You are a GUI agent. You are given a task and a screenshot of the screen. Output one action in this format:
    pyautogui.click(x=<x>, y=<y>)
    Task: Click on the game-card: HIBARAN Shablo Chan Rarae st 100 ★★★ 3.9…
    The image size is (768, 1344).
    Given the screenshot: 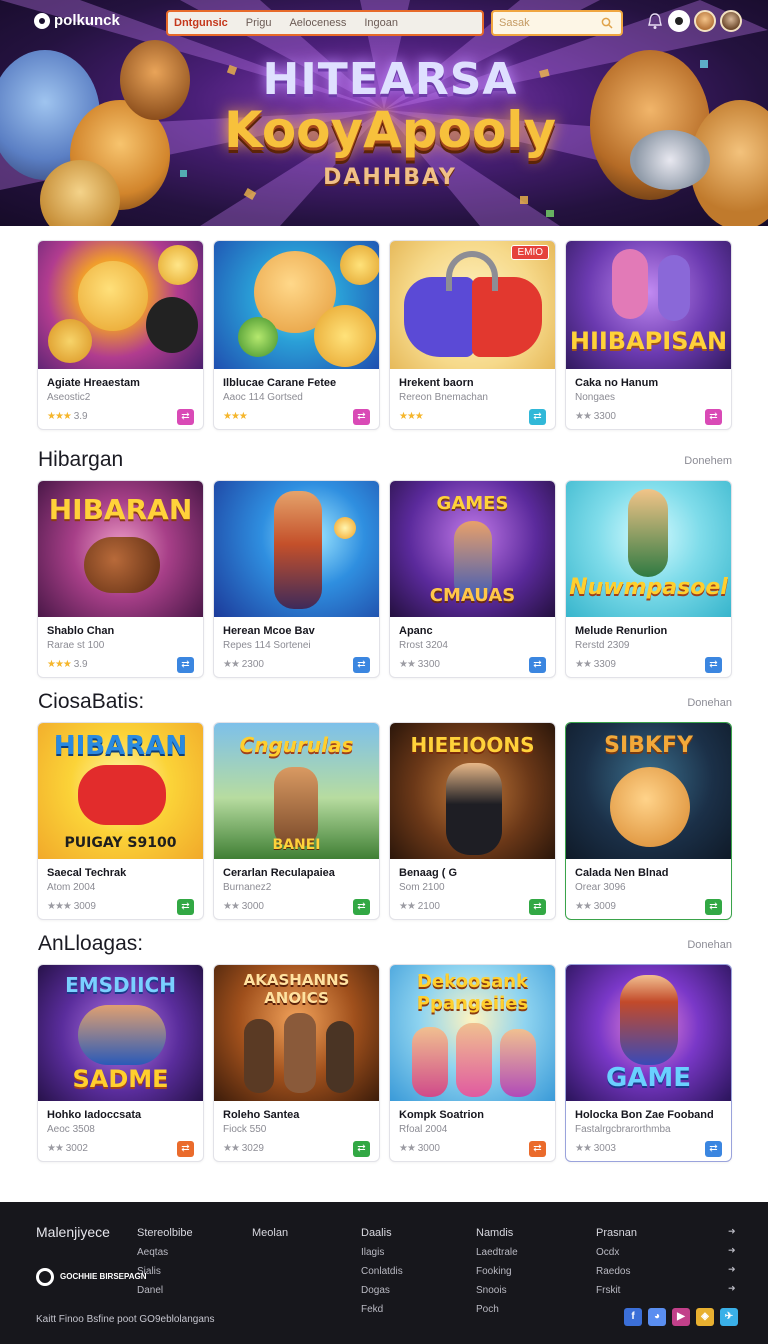 What is the action you would take?
    pyautogui.click(x=120, y=579)
    